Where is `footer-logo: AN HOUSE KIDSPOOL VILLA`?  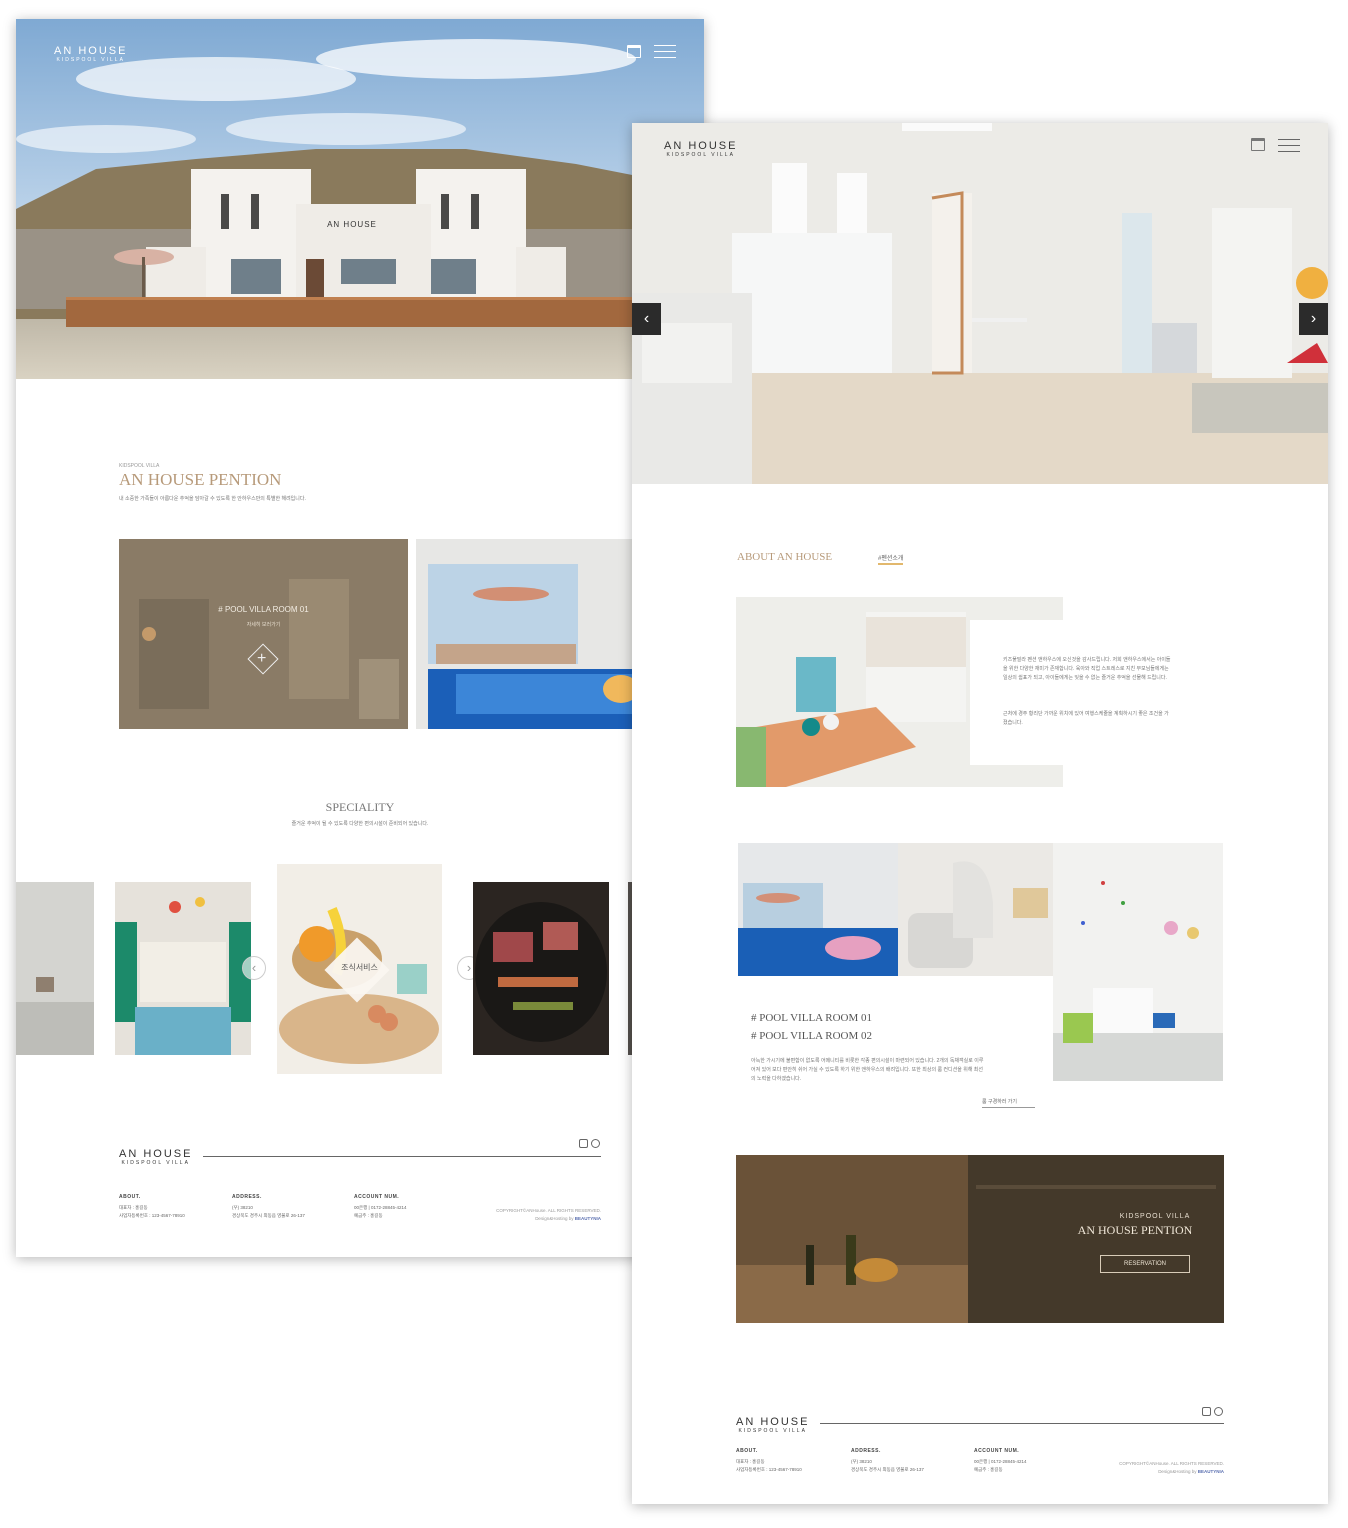 footer-logo: AN HOUSE KIDSPOOL VILLA is located at coordinates (155, 1157).